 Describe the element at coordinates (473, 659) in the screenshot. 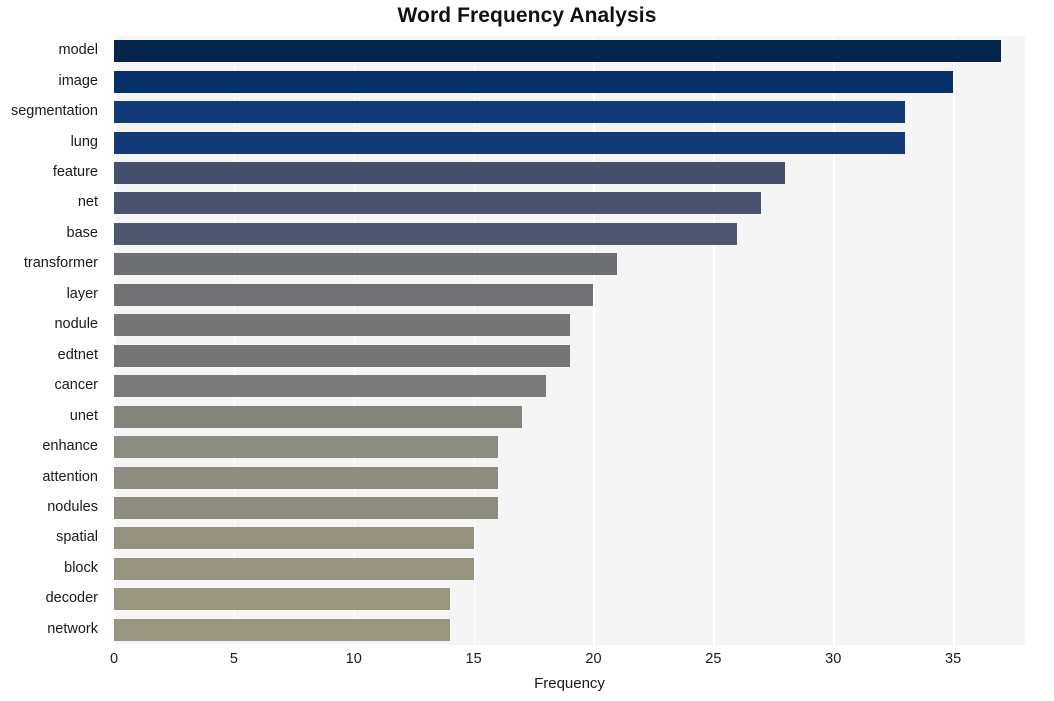

I see `x-tick-label: 15` at that location.